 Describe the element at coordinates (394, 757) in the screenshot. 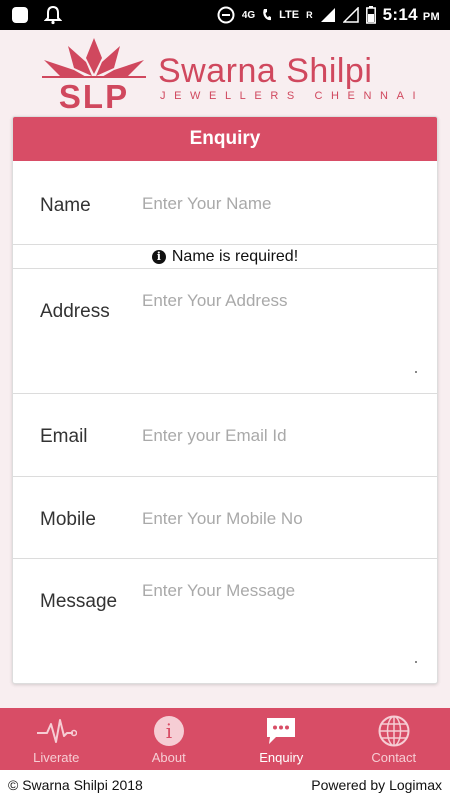

I see `nav-item-label: Contact` at that location.